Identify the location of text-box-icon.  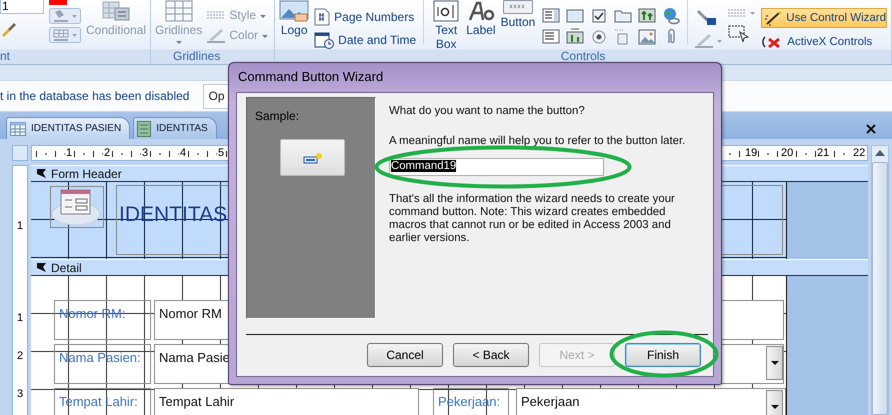
(446, 11).